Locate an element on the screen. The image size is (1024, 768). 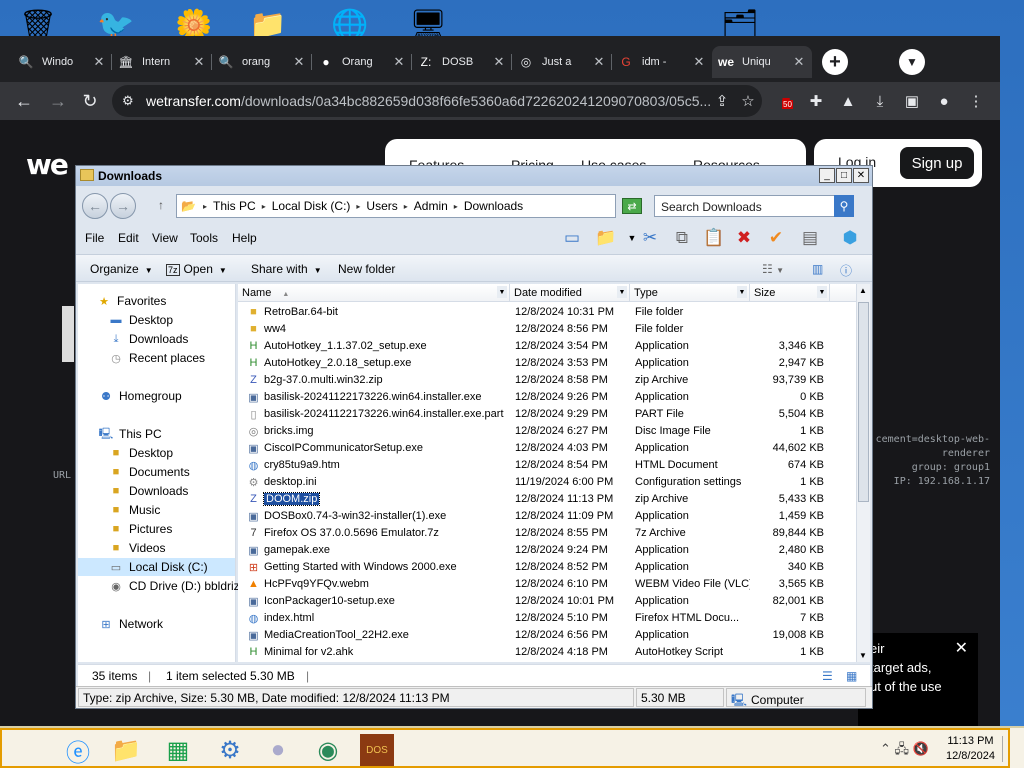
view-options-icon: ☷ ▼ is located at coordinates (773, 269).